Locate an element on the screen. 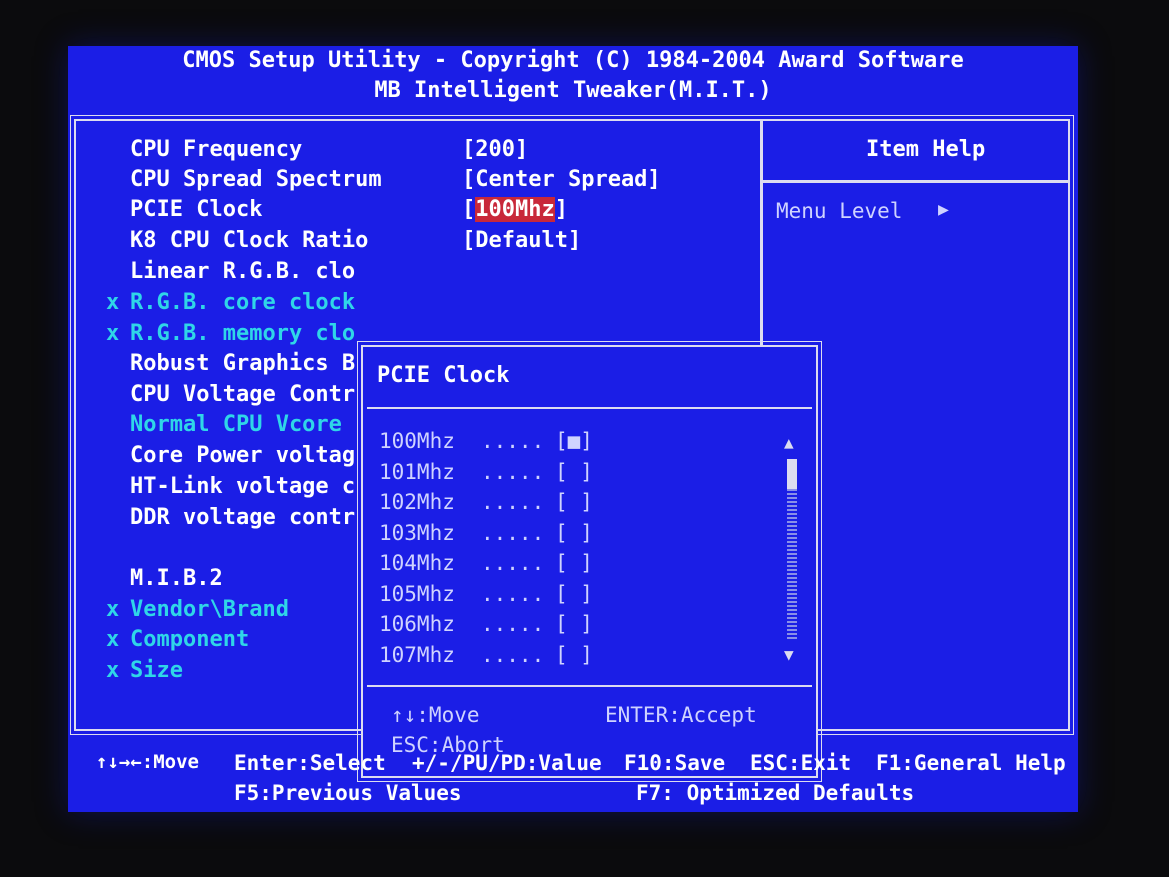 Image resolution: width=1169 pixels, height=877 pixels. popup-option: 101Mhz..... [ ] is located at coordinates (568, 474).